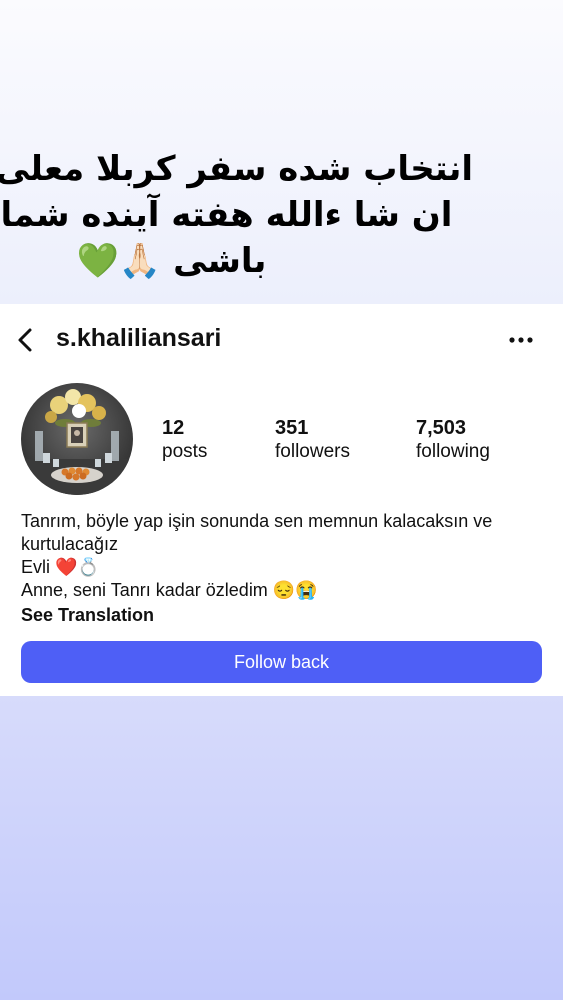 This screenshot has height=1000, width=563. Describe the element at coordinates (281, 615) in the screenshot. I see `see-translation-link: See Translation` at that location.